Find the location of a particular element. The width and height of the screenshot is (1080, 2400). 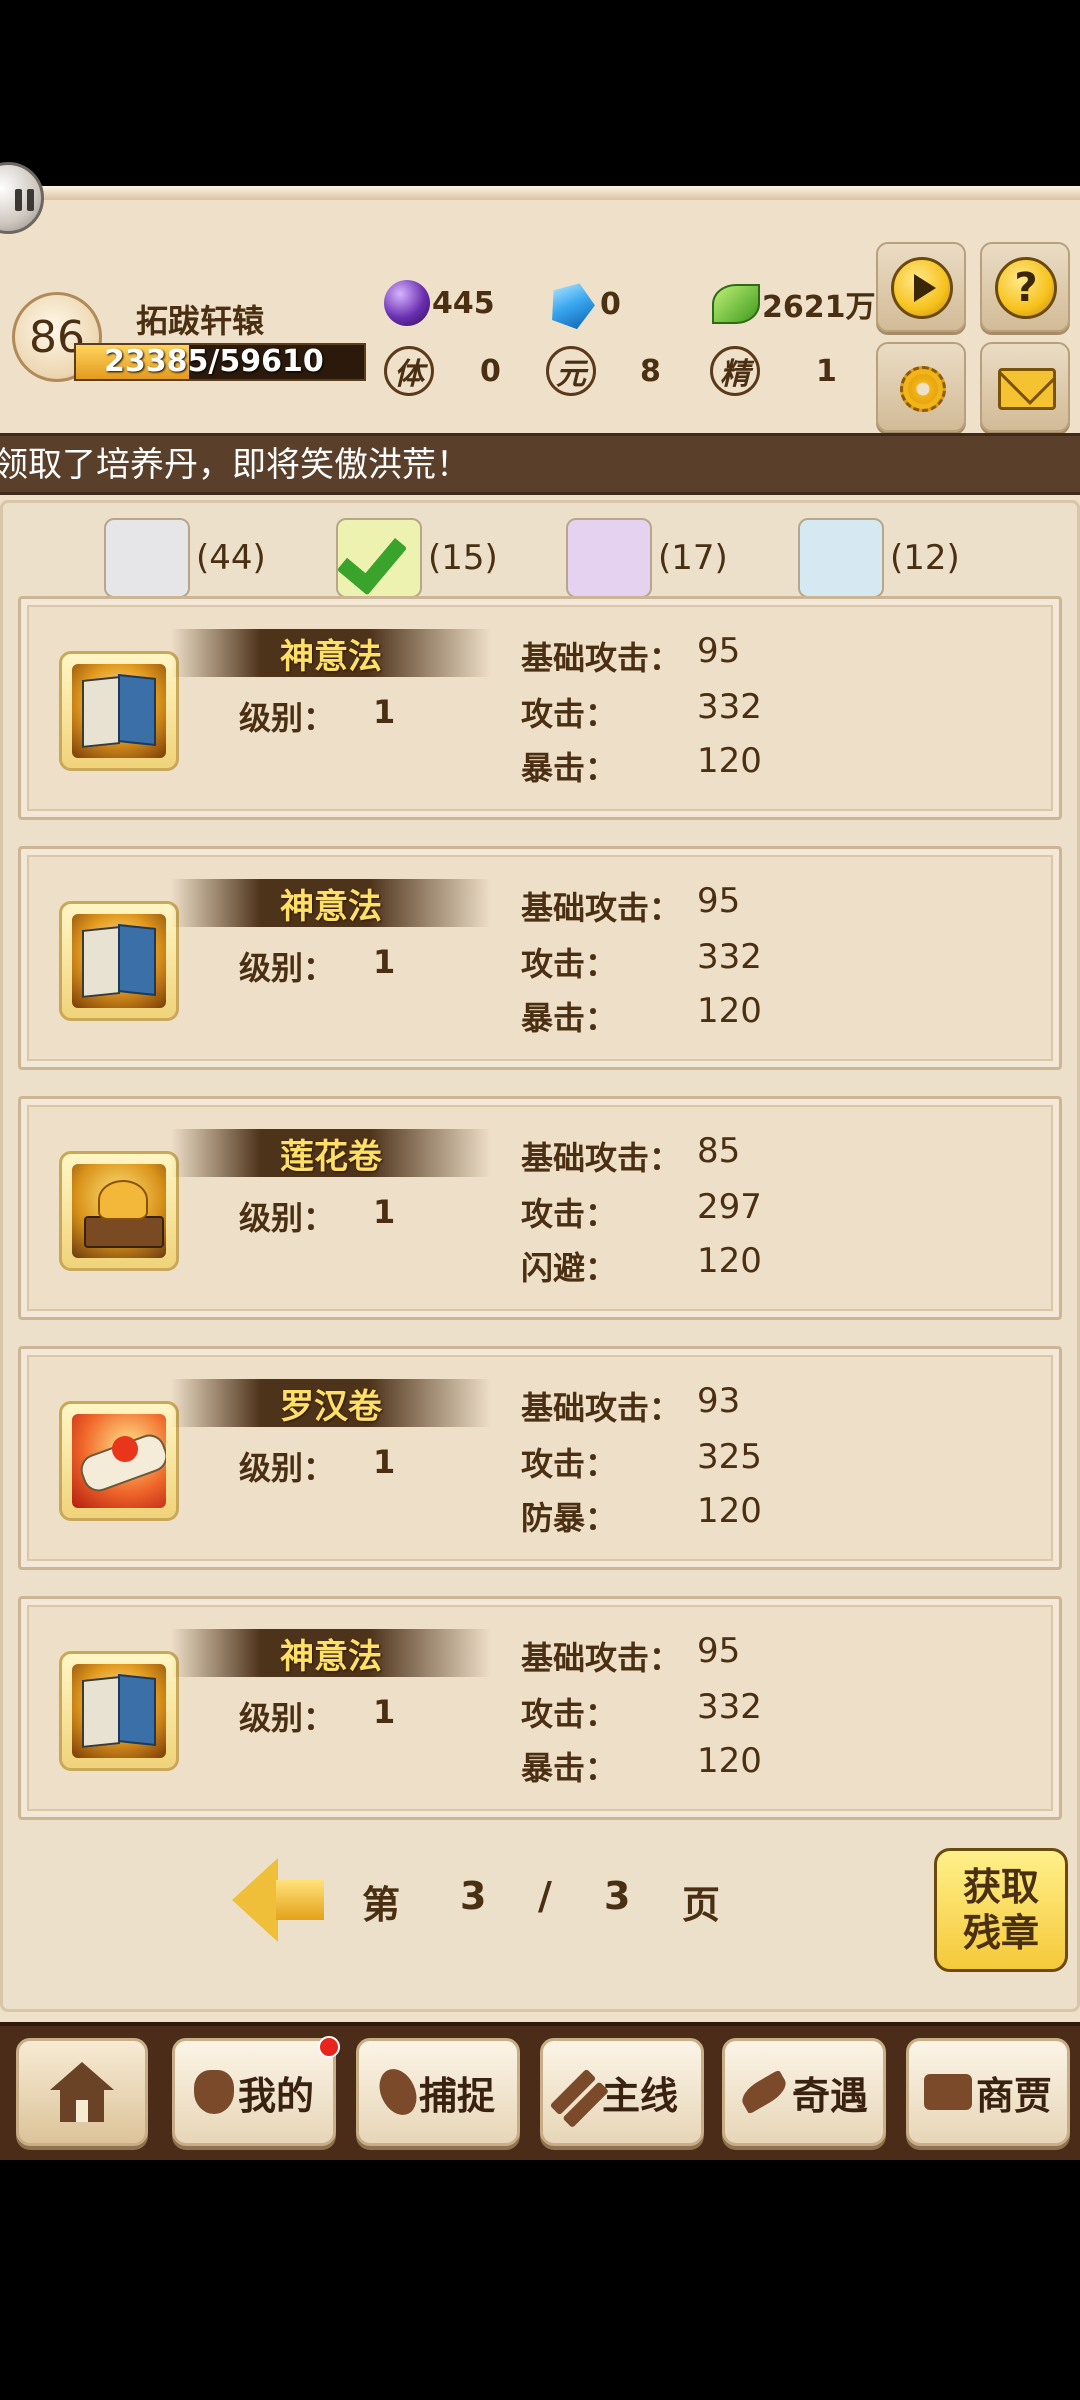

filter-tab-purple: (17) is located at coordinates (647, 558).